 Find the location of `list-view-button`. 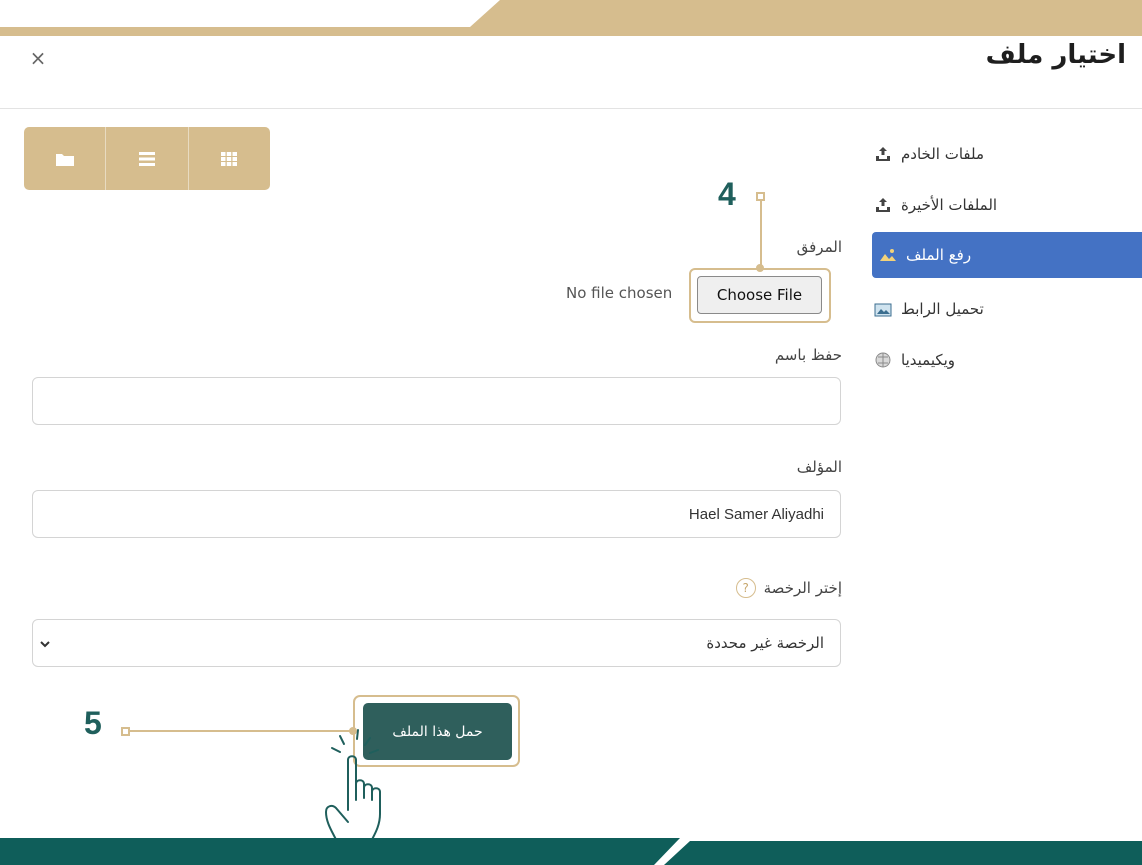

list-view-button is located at coordinates (147, 158).